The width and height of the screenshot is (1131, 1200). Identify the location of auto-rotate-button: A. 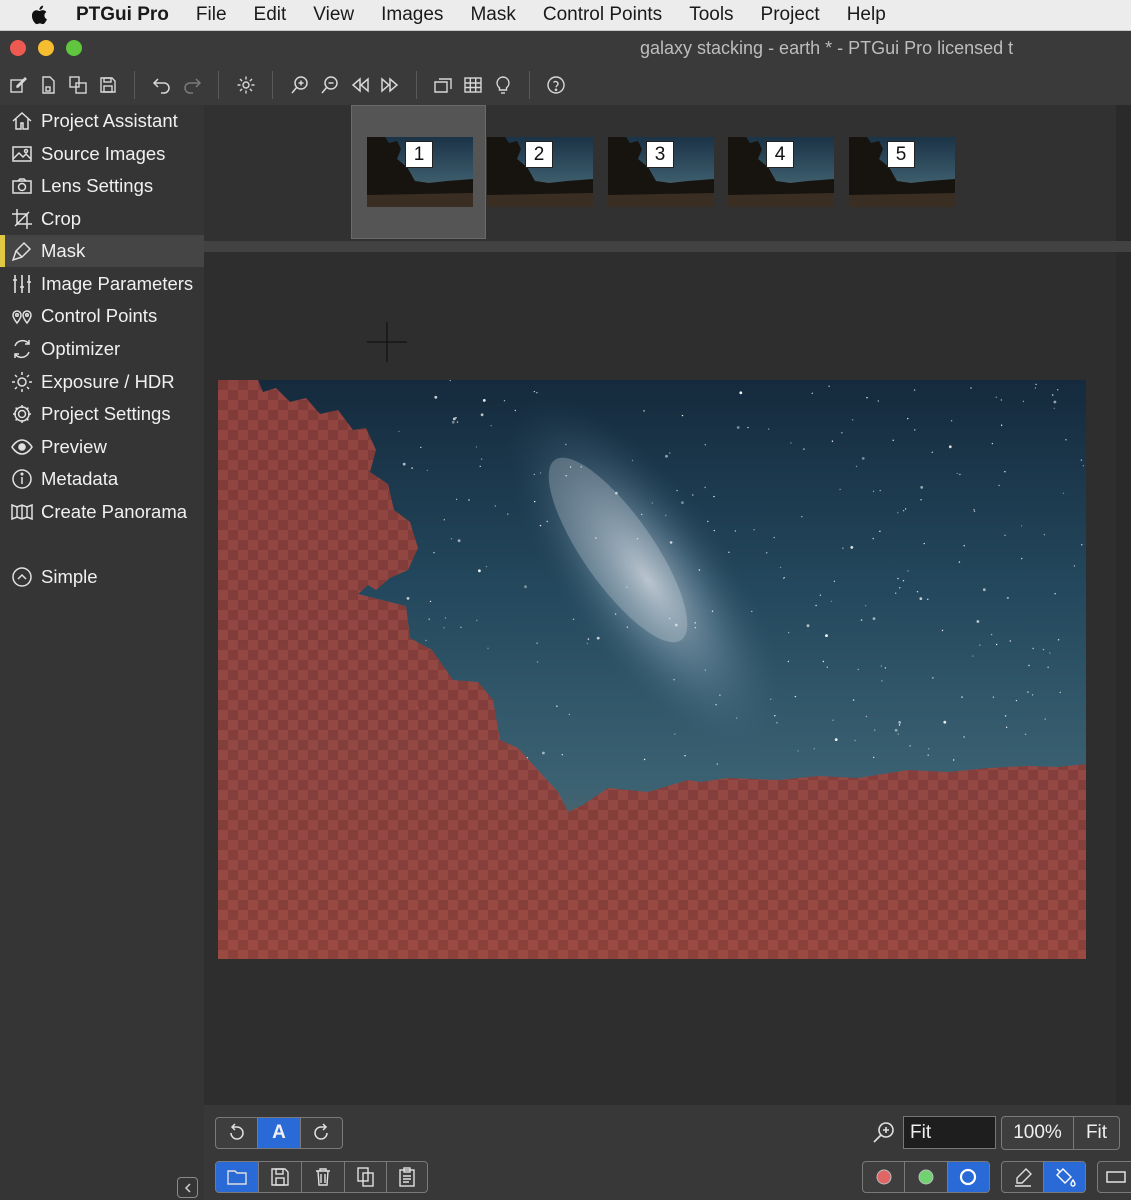
(279, 1133).